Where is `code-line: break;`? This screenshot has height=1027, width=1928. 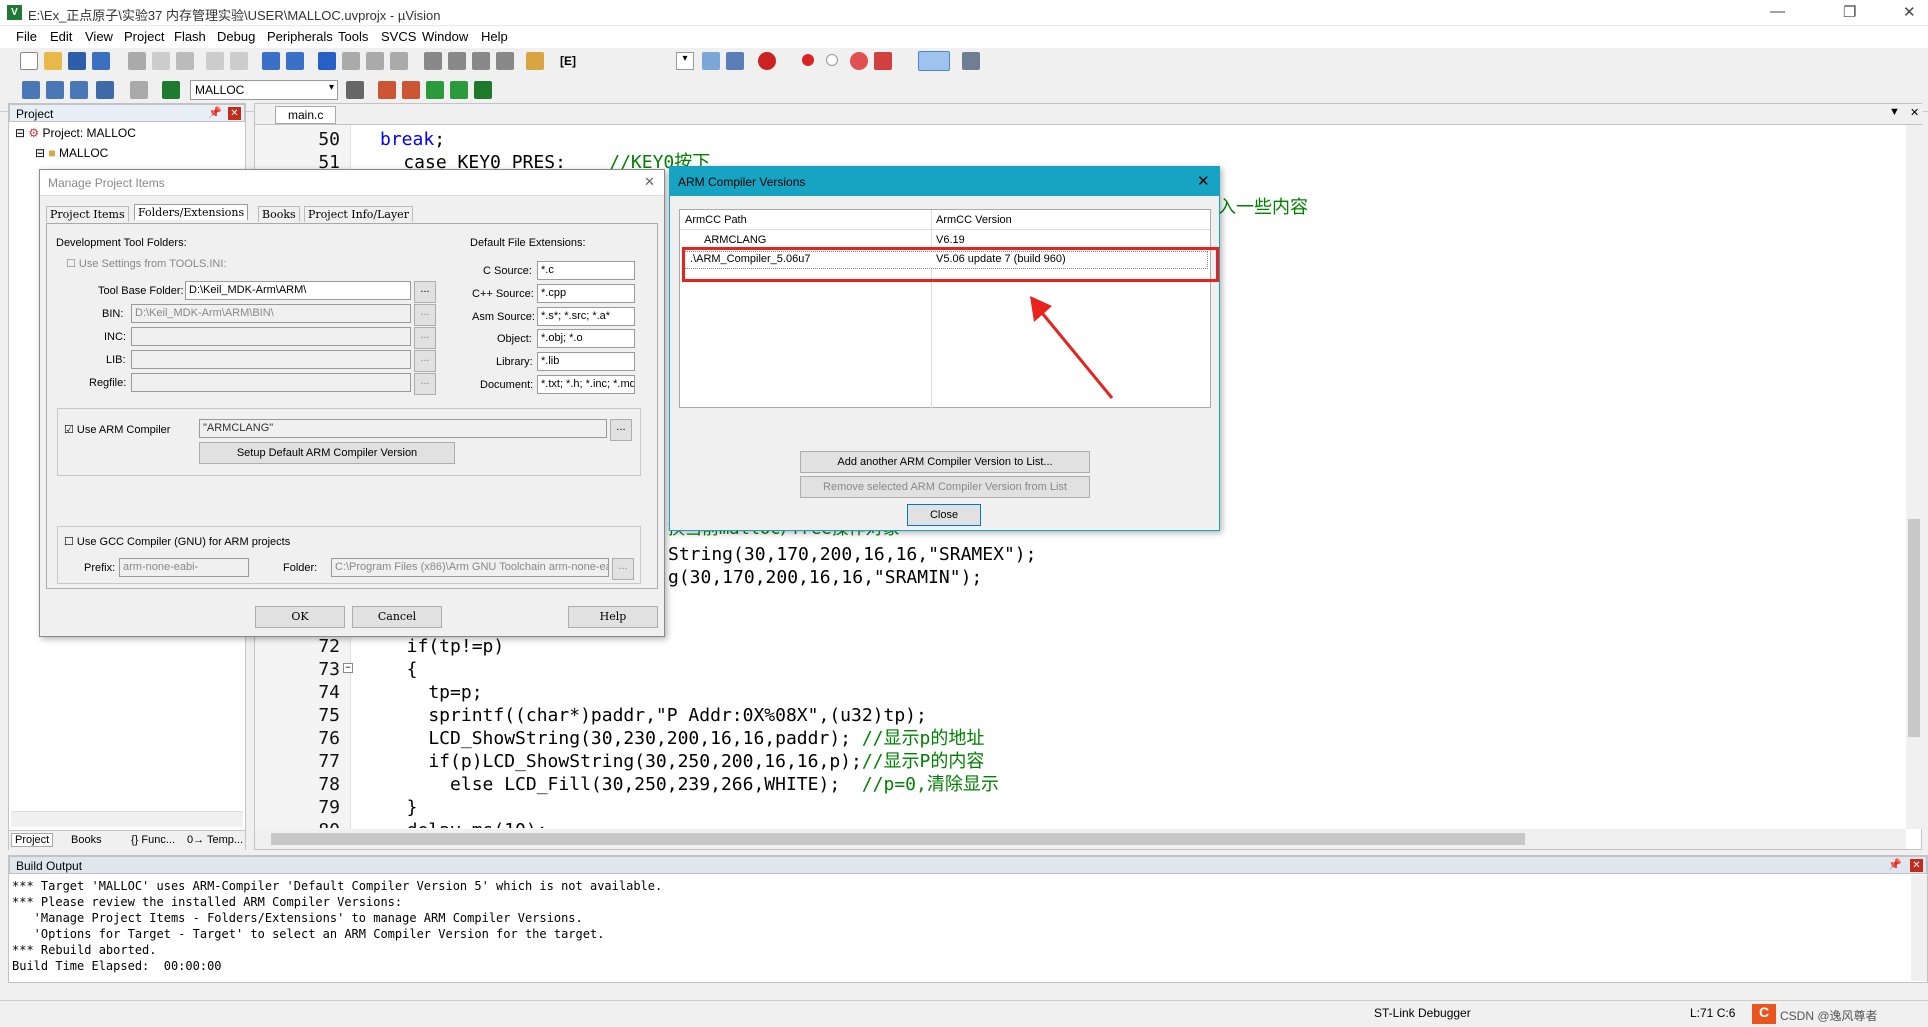 code-line: break; is located at coordinates (412, 139).